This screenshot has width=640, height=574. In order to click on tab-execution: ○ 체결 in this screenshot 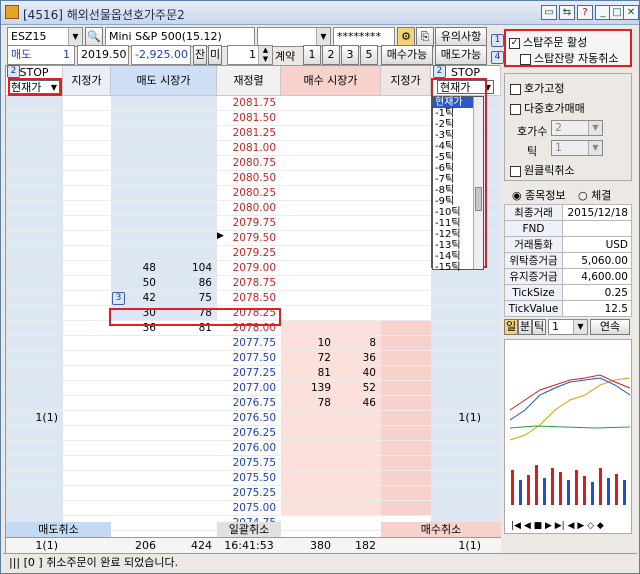, I will do `click(594, 195)`.